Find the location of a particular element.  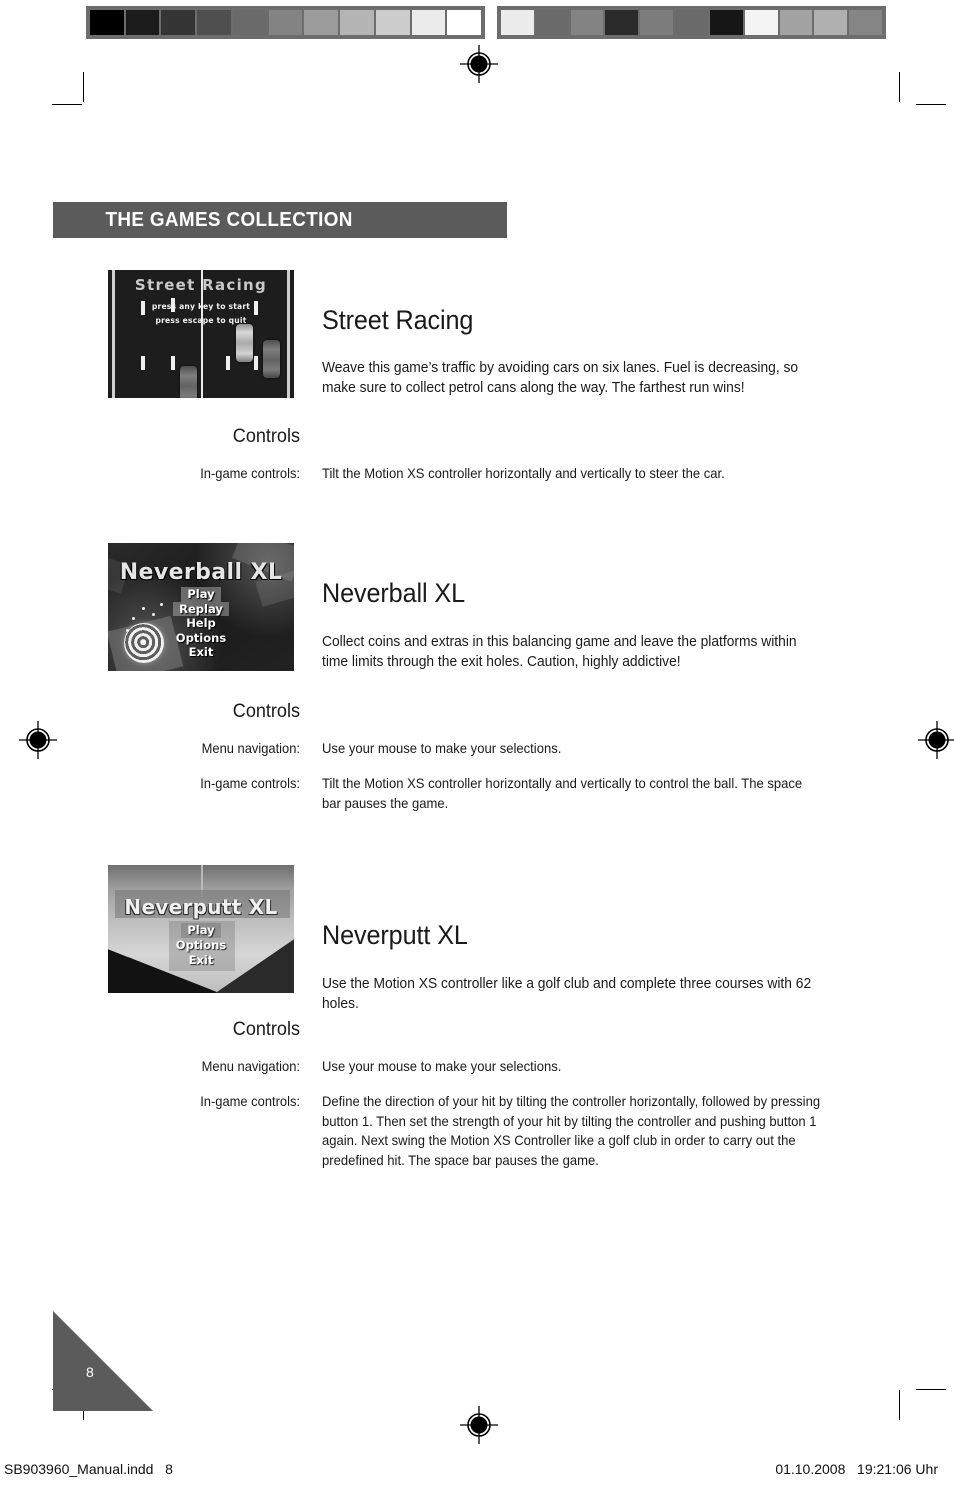

calibration-strip-left is located at coordinates (285, 22).